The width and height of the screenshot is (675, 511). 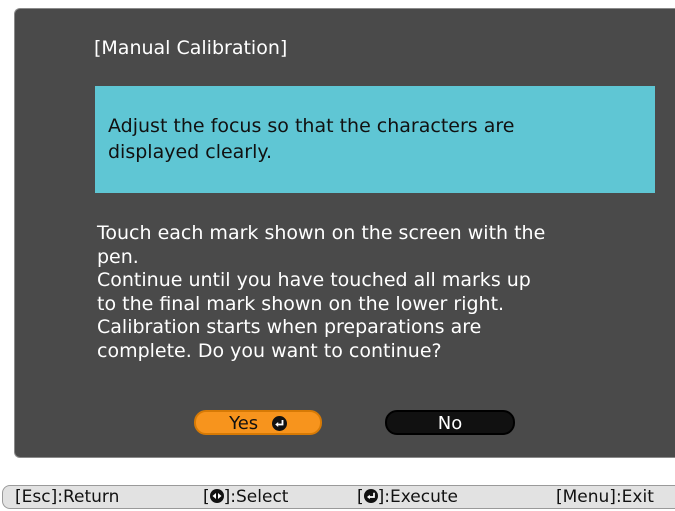 I want to click on message-line: pen., so click(x=118, y=256).